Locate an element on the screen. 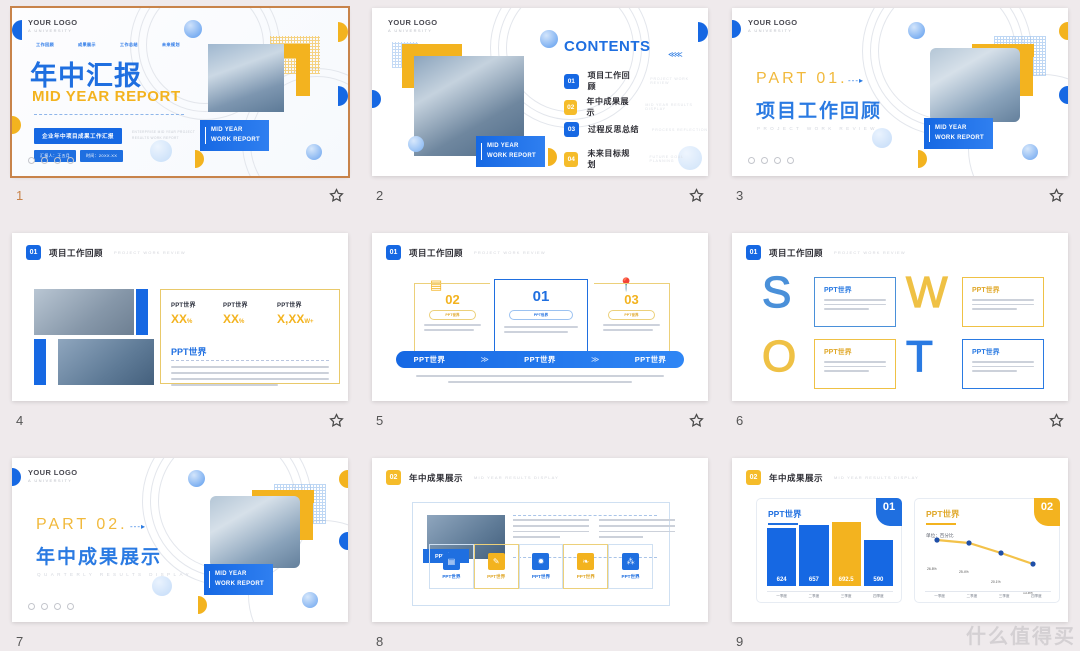 The width and height of the screenshot is (1080, 651). page-number: 3 is located at coordinates (740, 195).